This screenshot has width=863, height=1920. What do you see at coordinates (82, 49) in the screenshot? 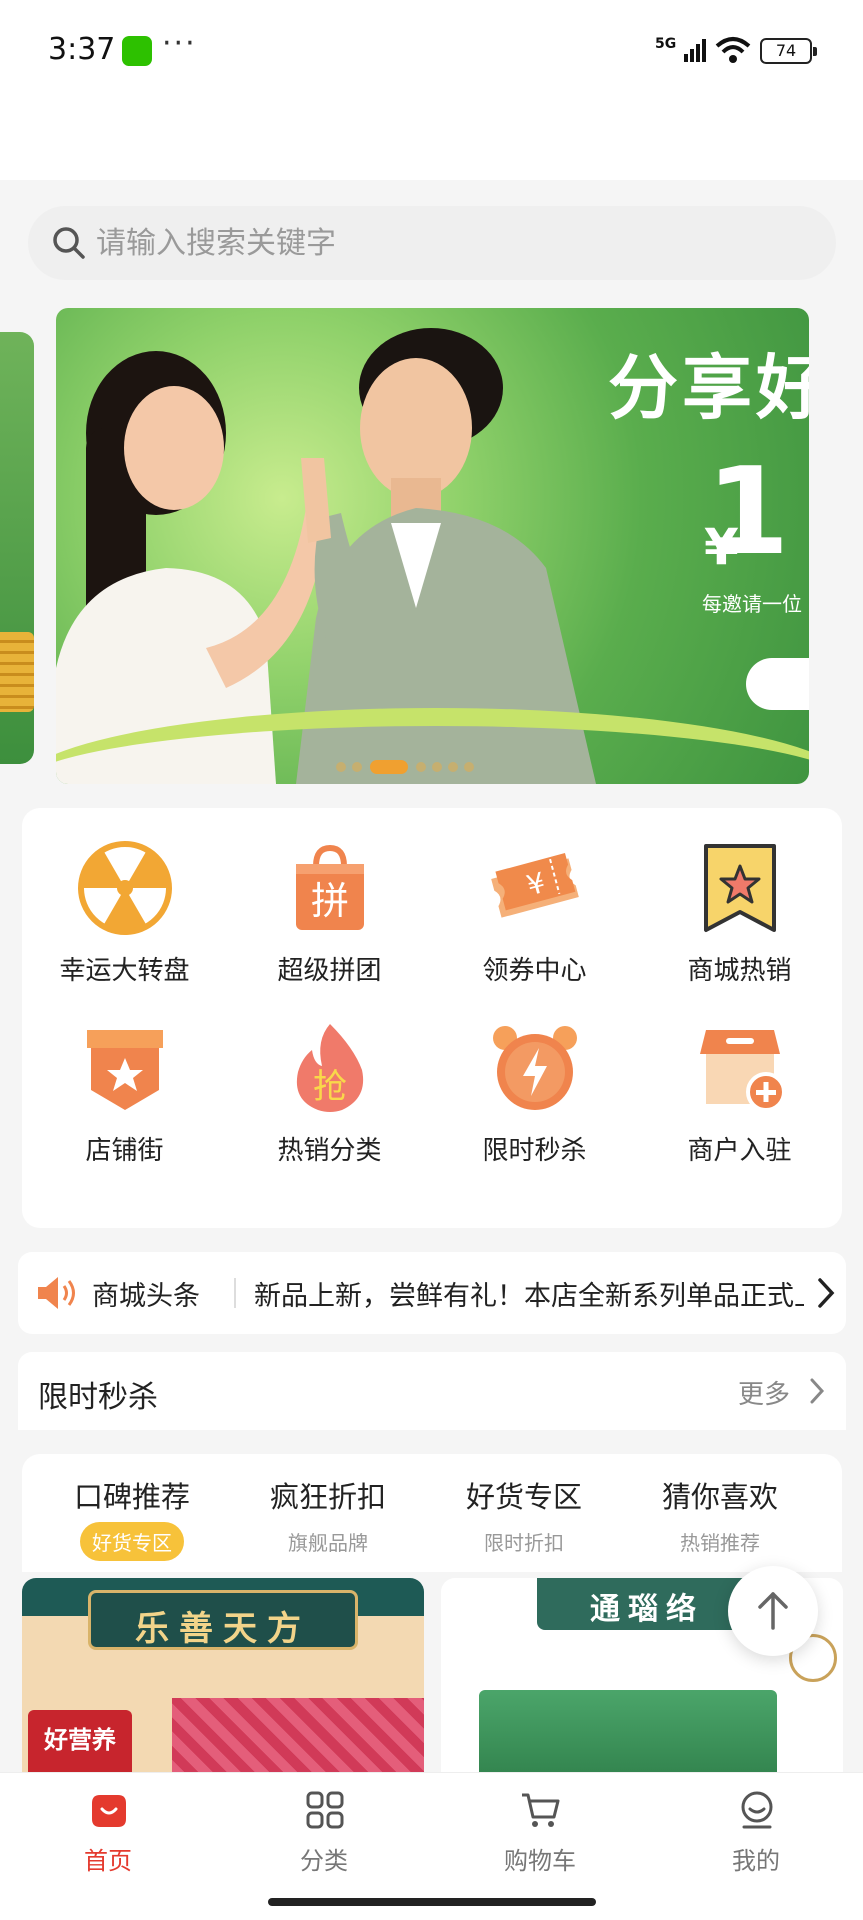
I see `status-time: 3:37` at bounding box center [82, 49].